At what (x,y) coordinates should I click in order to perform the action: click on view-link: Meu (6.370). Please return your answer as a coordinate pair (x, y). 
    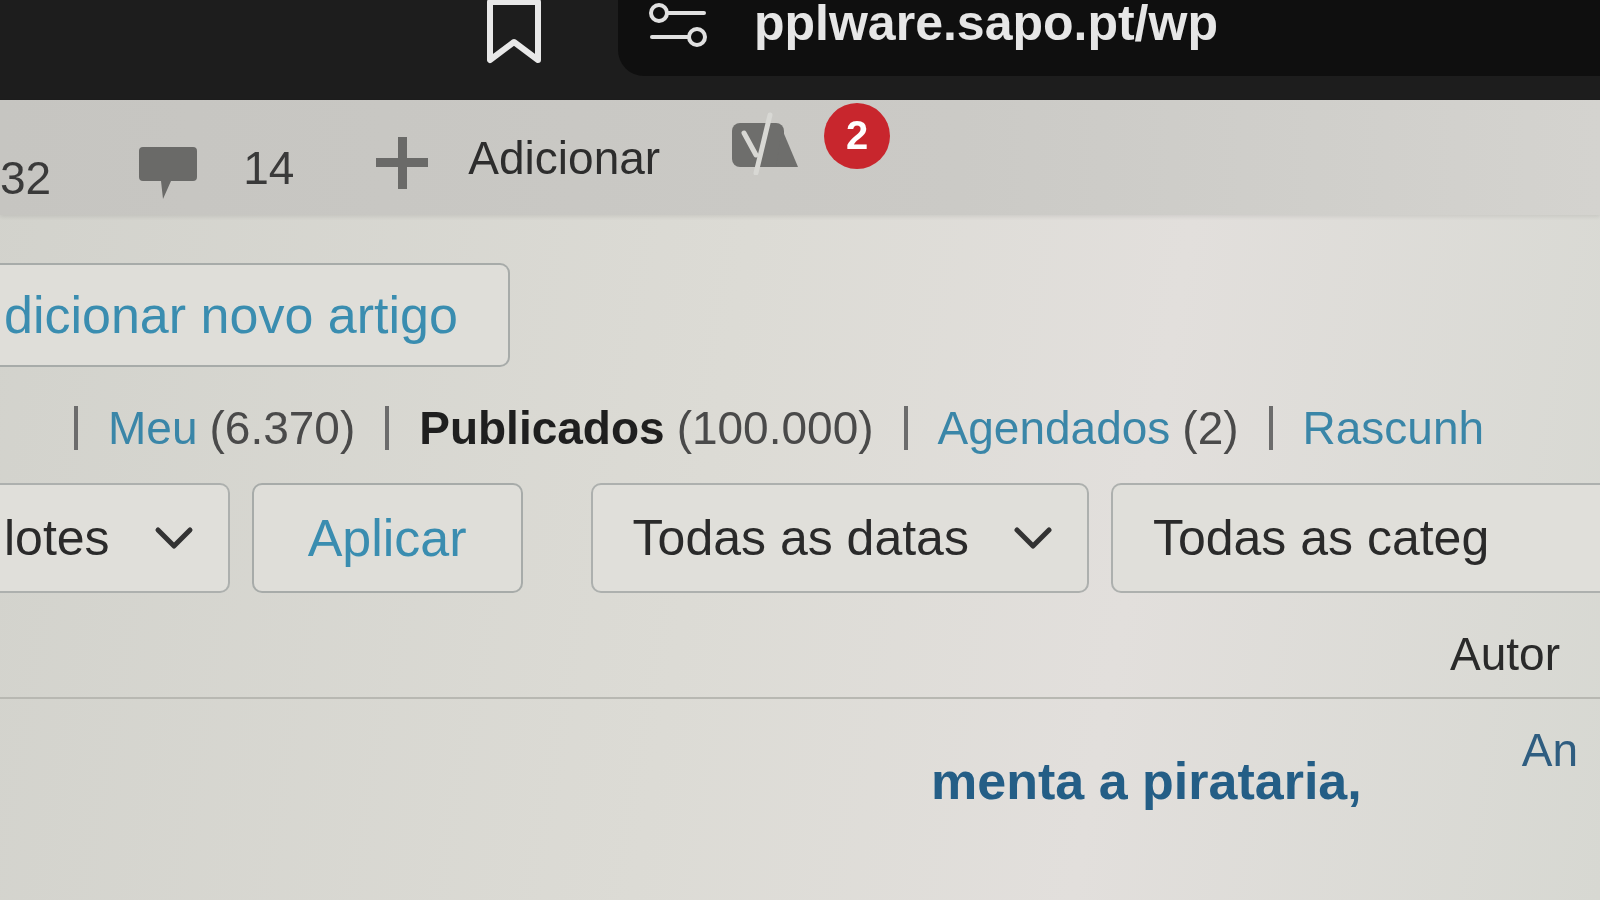
    Looking at the image, I should click on (232, 428).